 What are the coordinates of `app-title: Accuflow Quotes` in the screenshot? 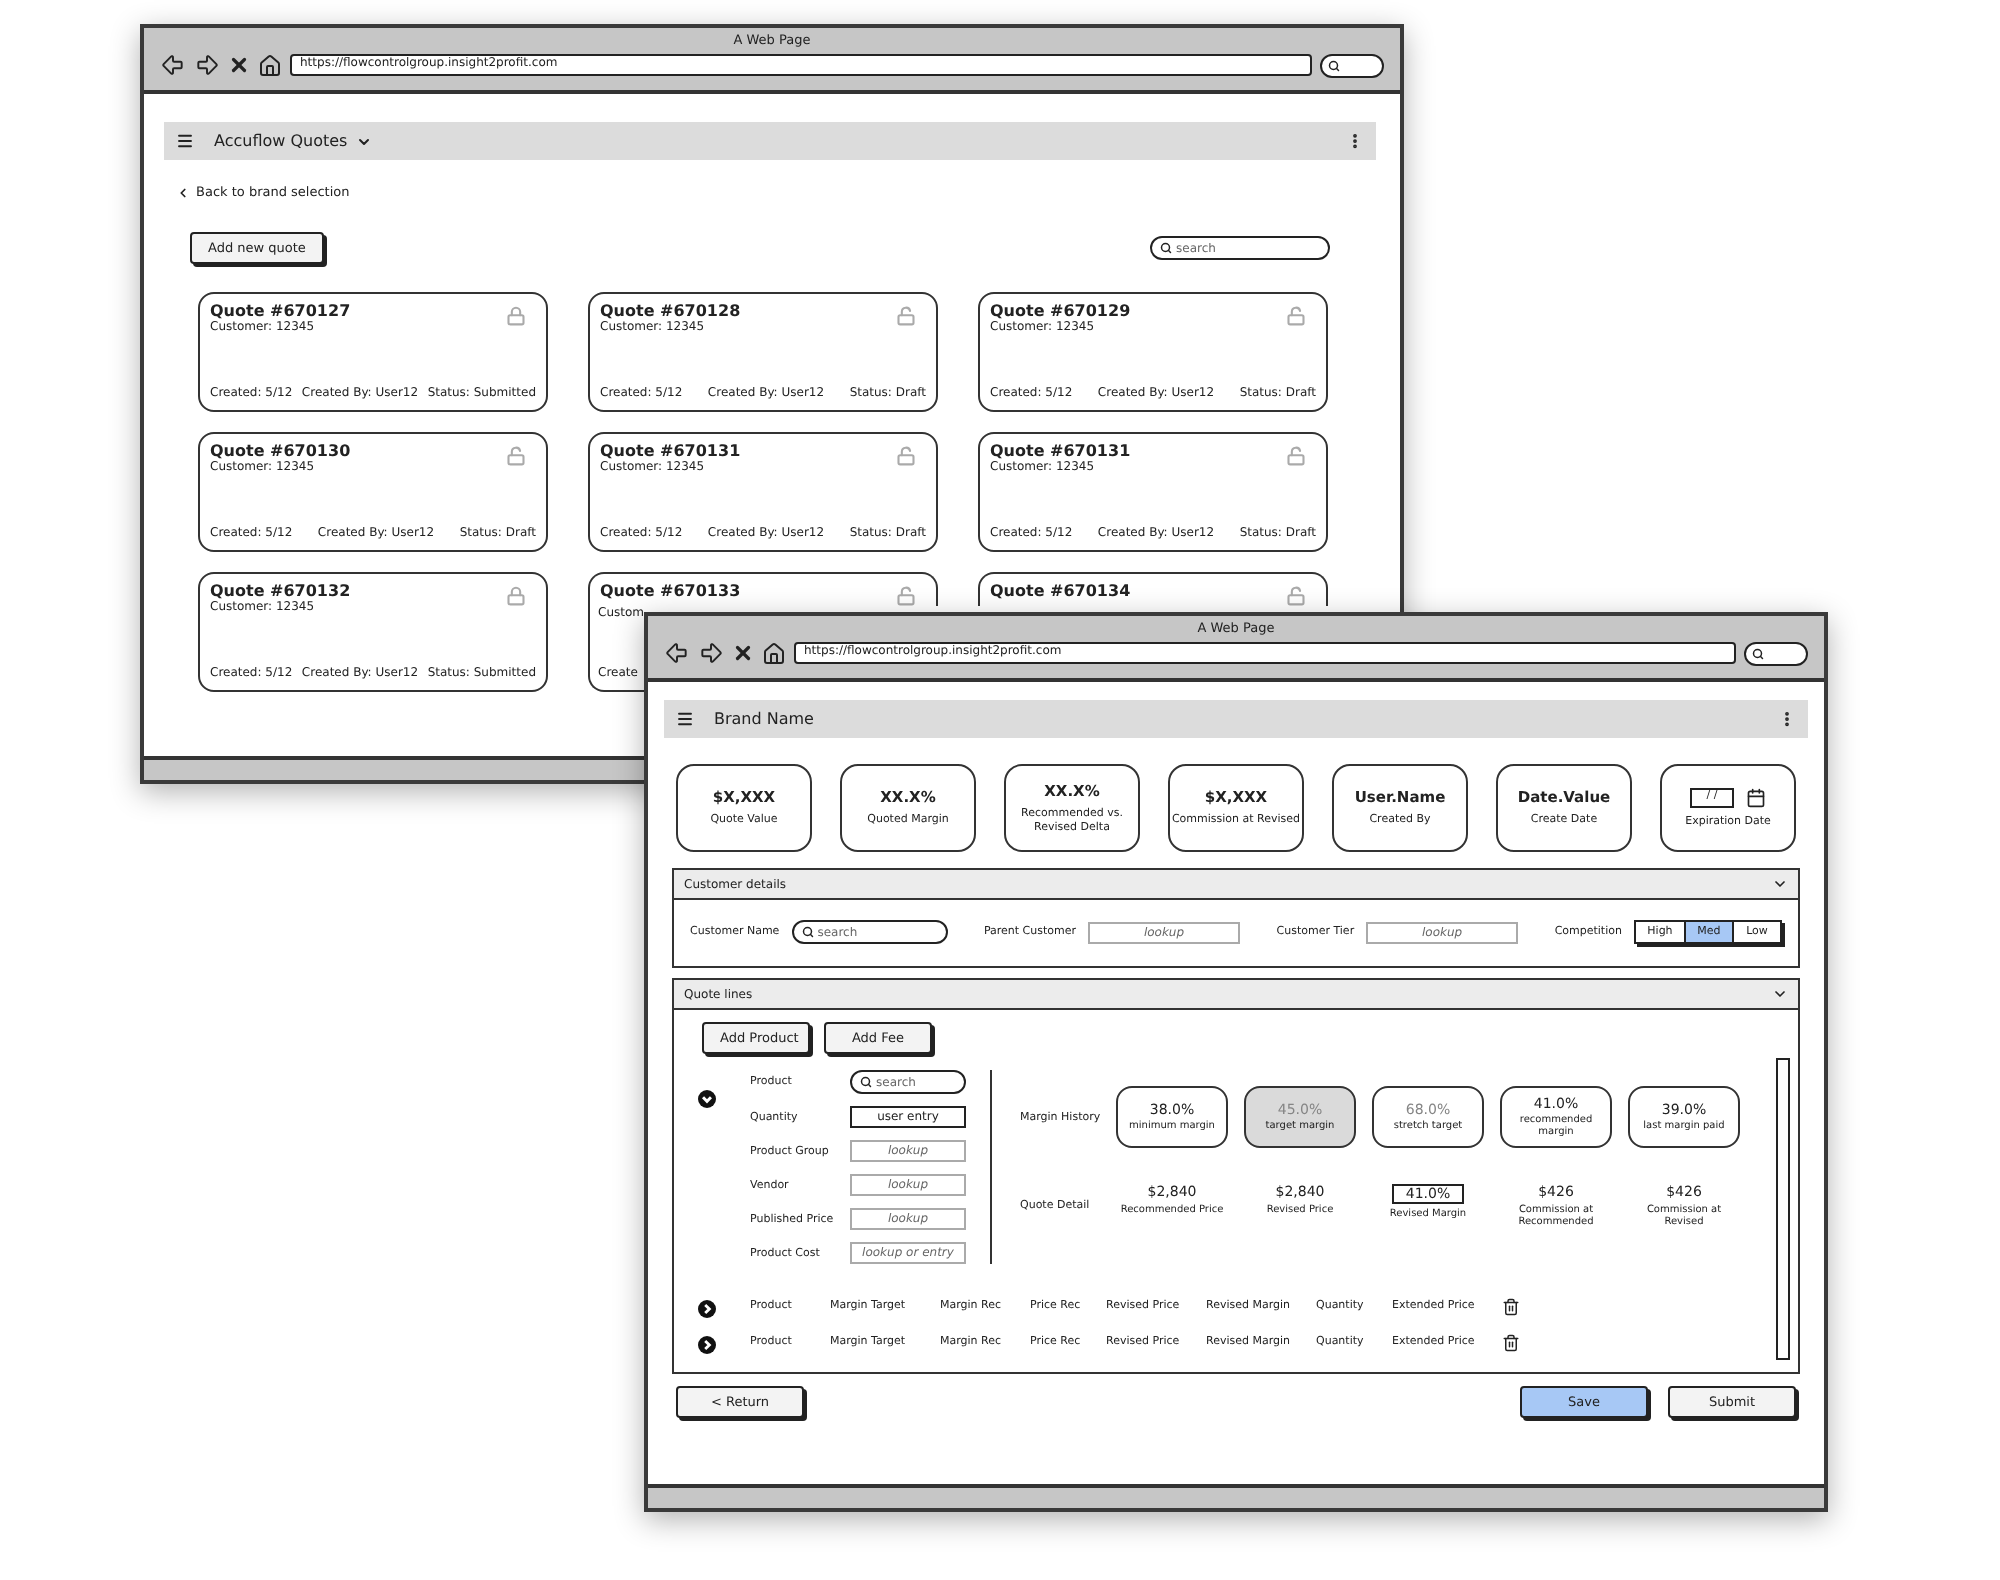 It's located at (281, 141).